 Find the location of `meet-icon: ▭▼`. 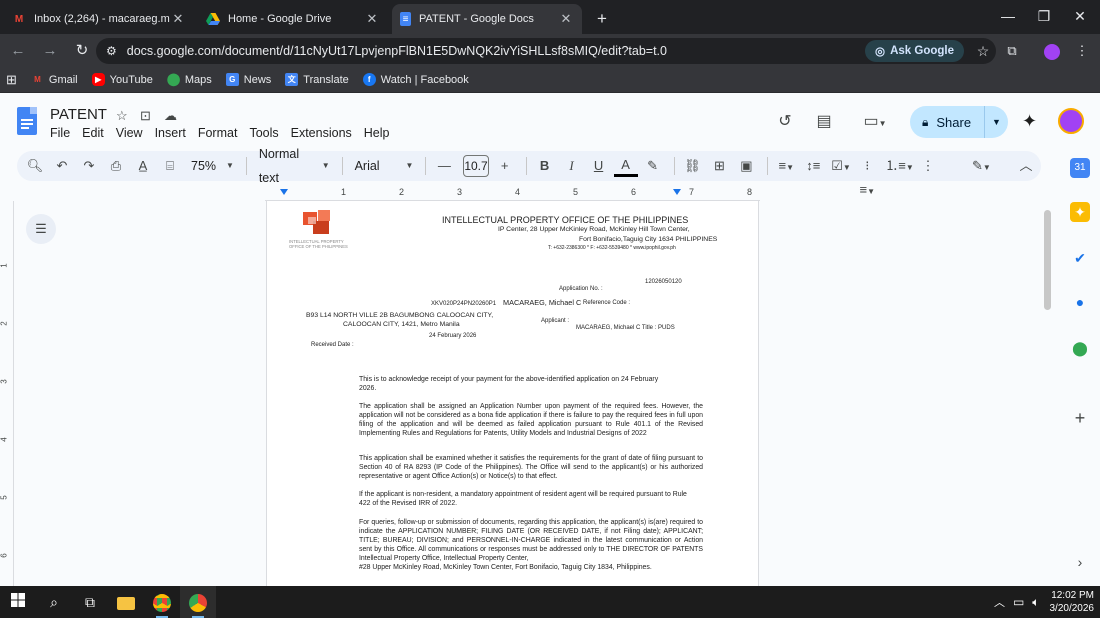

meet-icon: ▭▼ is located at coordinates (875, 122).